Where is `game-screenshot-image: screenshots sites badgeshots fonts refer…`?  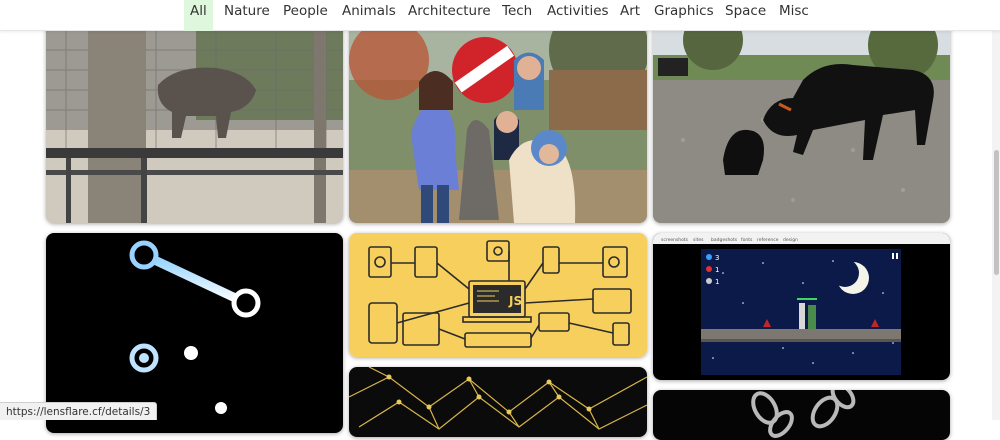
game-screenshot-image: screenshots sites badgeshots fonts refer… is located at coordinates (801, 306).